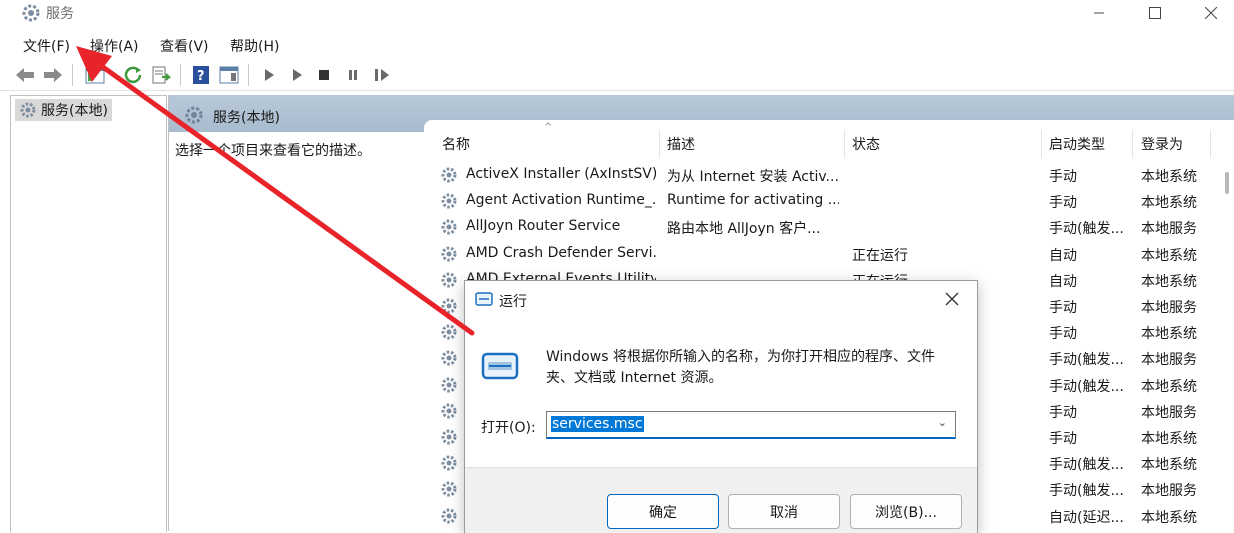 This screenshot has height=533, width=1234. I want to click on refresh-icon, so click(133, 75).